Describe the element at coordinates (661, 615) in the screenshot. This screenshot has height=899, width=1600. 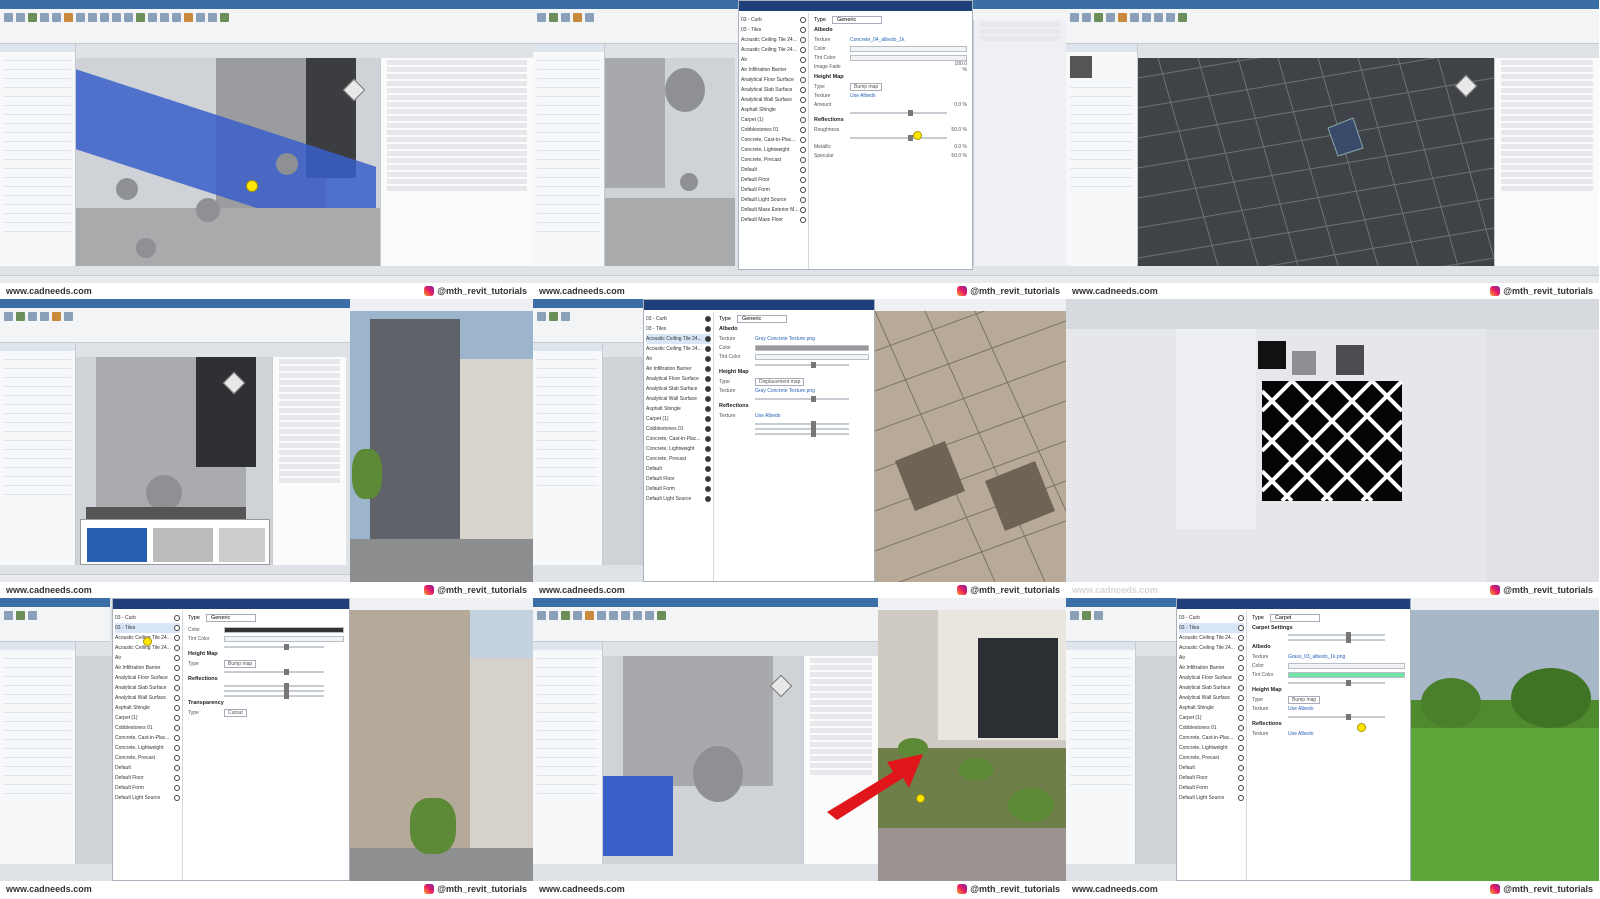
I see `shape-editing-icon` at that location.